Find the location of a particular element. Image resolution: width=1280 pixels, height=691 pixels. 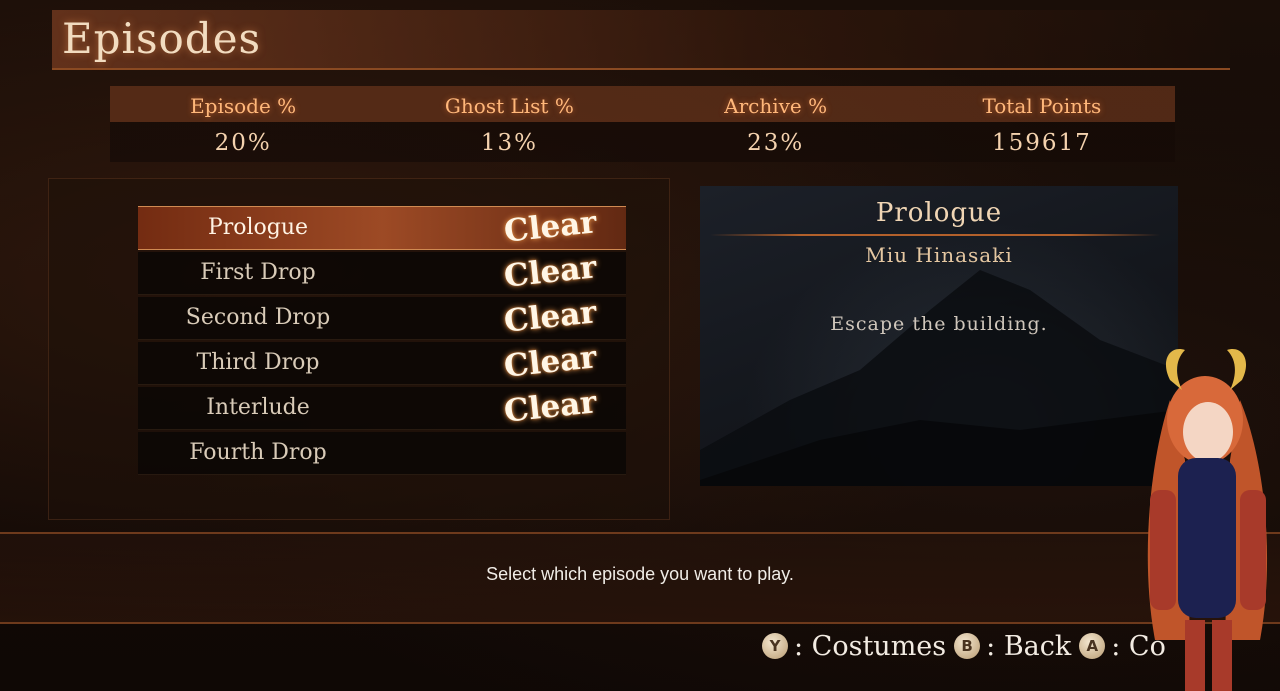

costumes-button: Y : Costumes is located at coordinates (854, 646).